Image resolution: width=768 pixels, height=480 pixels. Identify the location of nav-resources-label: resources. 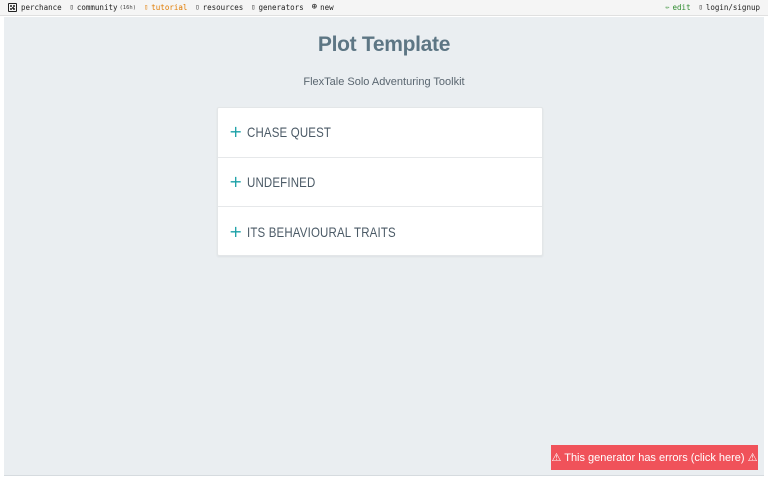
(223, 7).